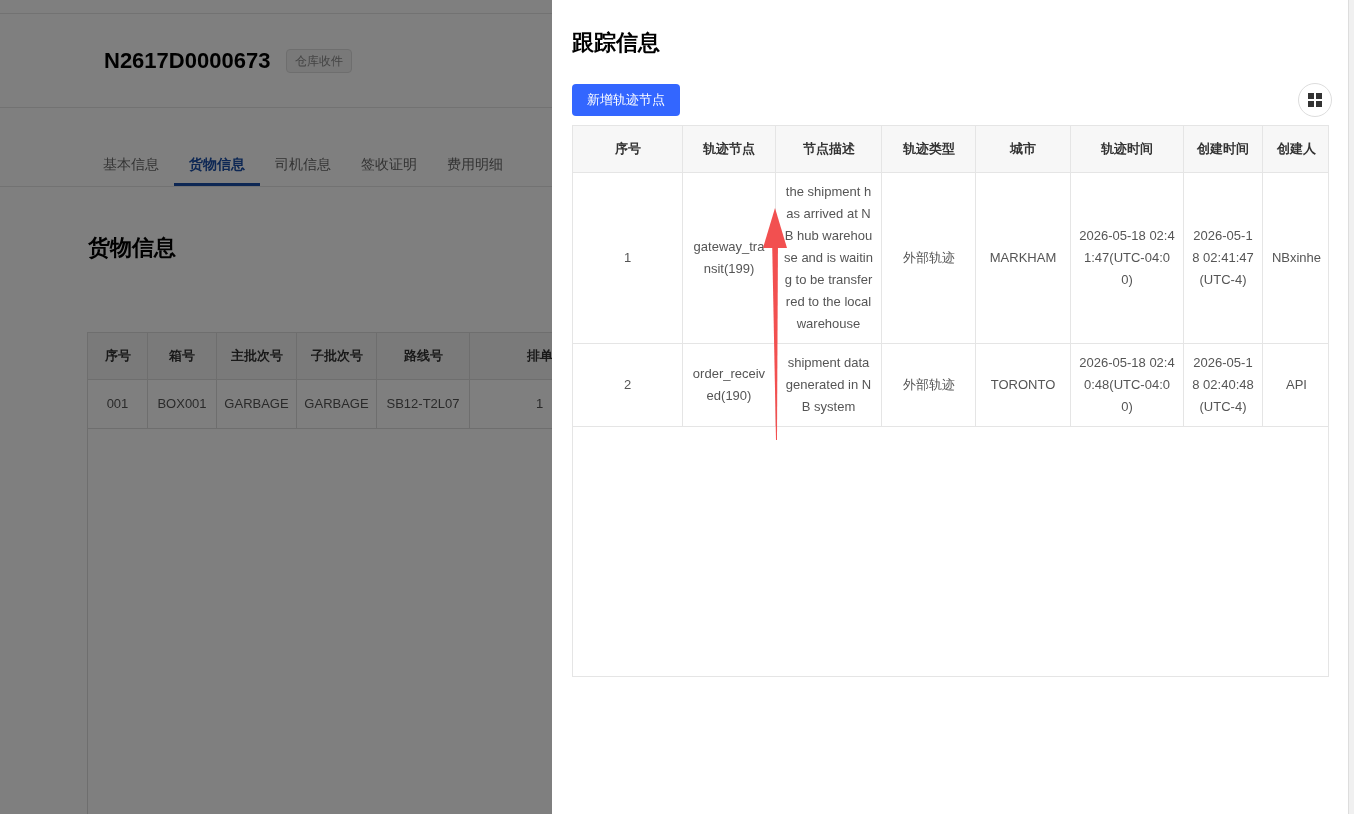 This screenshot has height=814, width=1354. What do you see at coordinates (1023, 385) in the screenshot?
I see `table-cell-text: TORONTO` at bounding box center [1023, 385].